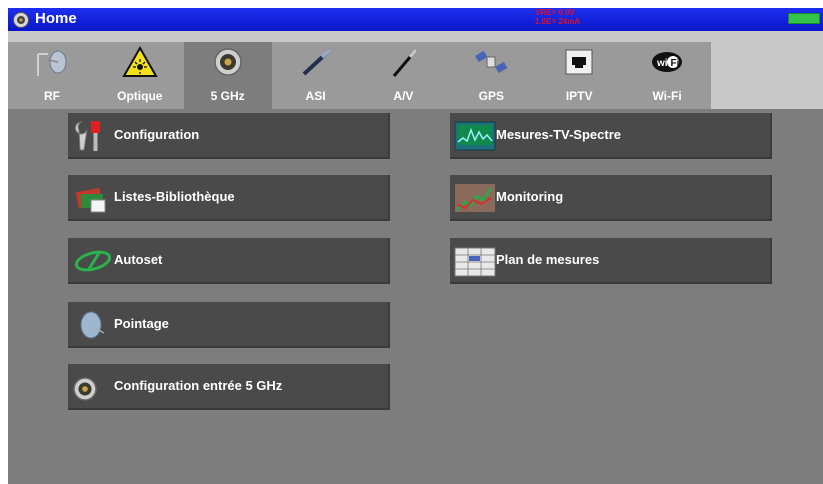 Image resolution: width=823 pixels, height=484 pixels. I want to click on tab-label: Optique, so click(140, 96).